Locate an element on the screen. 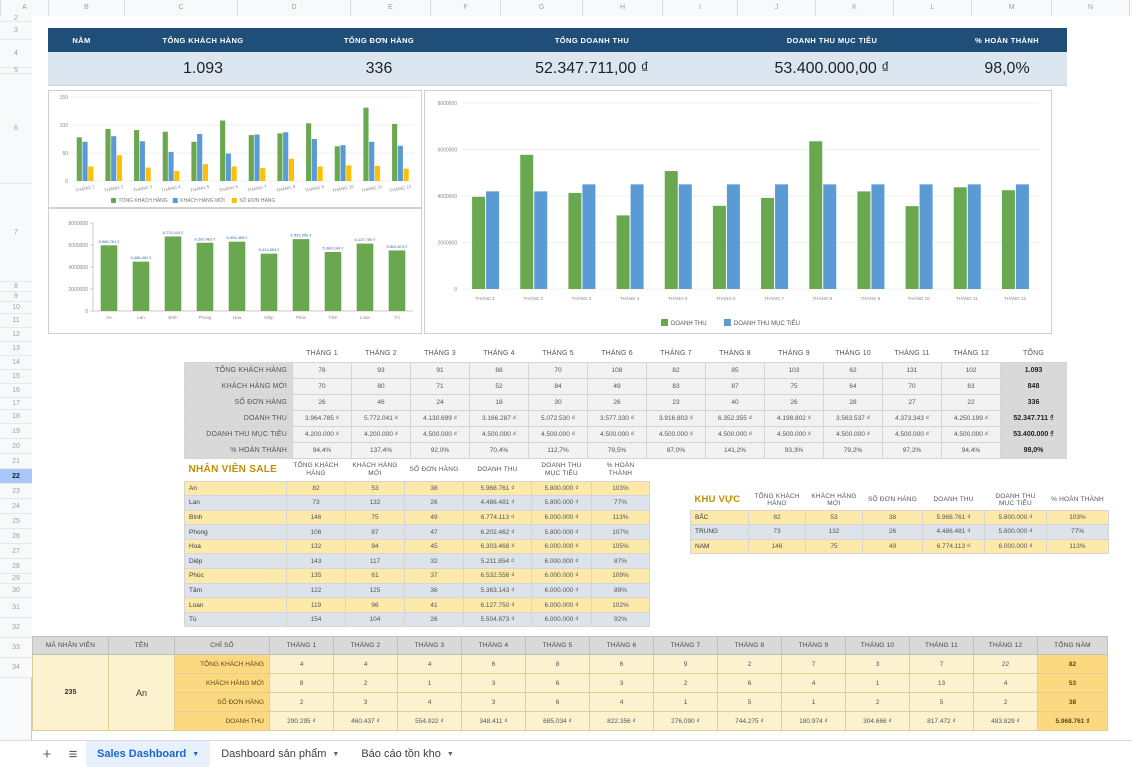  staff-name-cell: Loan is located at coordinates (235, 605).